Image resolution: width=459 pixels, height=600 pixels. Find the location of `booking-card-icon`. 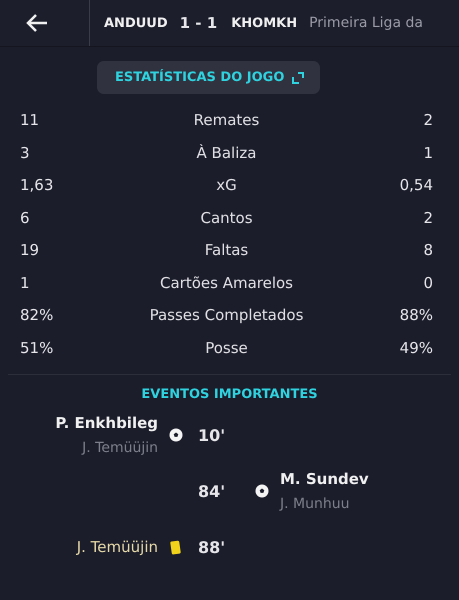

booking-card-icon is located at coordinates (176, 547).